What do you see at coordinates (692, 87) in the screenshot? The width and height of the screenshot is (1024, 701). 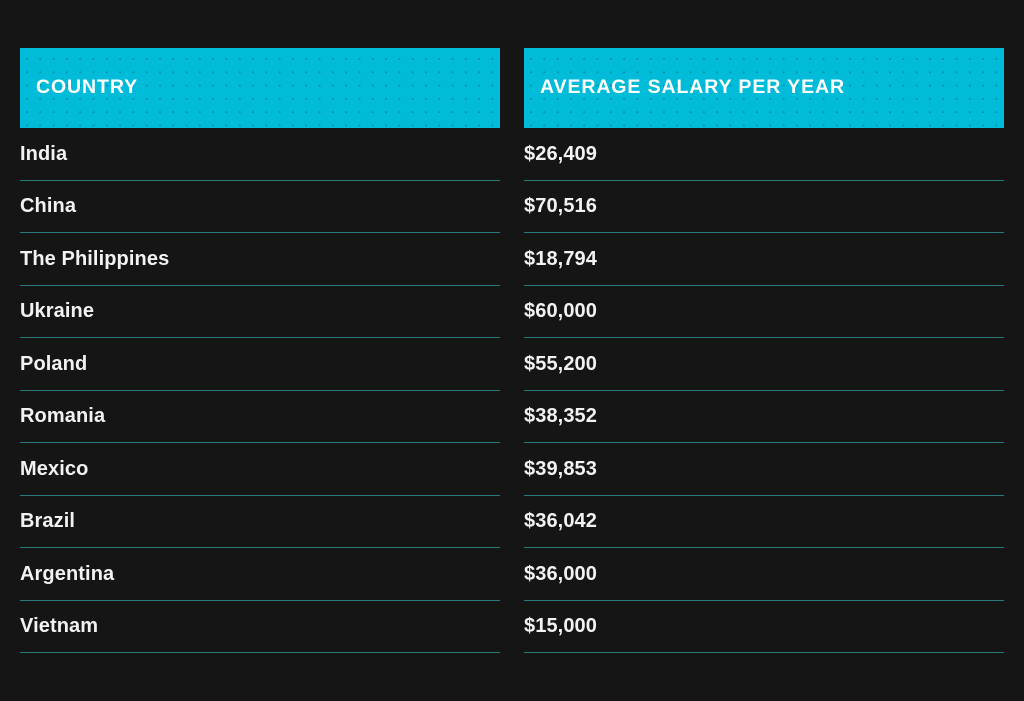 I see `column-header-salary-label: AVERAGE SALARY PER YEAR` at bounding box center [692, 87].